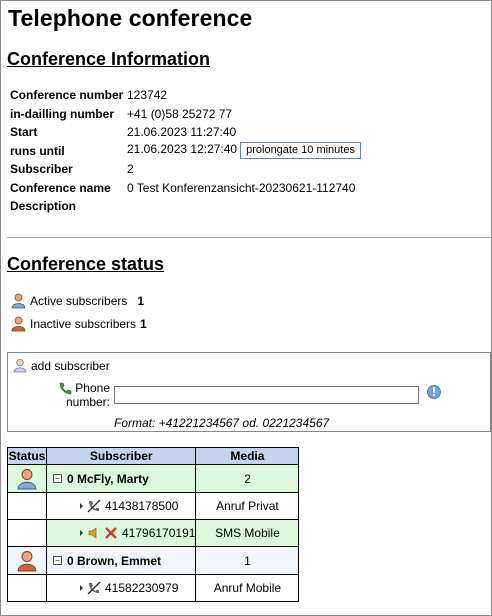  What do you see at coordinates (18, 324) in the screenshot?
I see `user-inactive-icon` at bounding box center [18, 324].